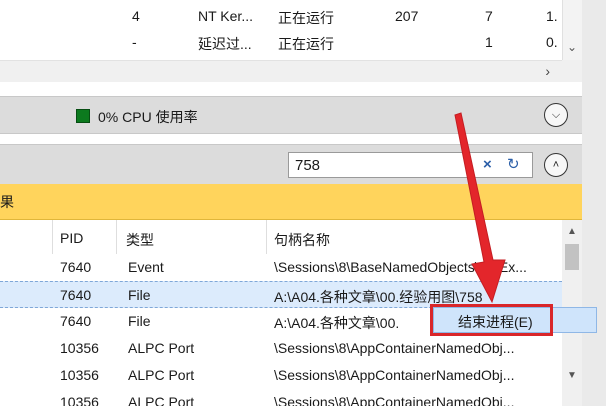  Describe the element at coordinates (572, 71) in the screenshot. I see `scroll-corner` at that location.